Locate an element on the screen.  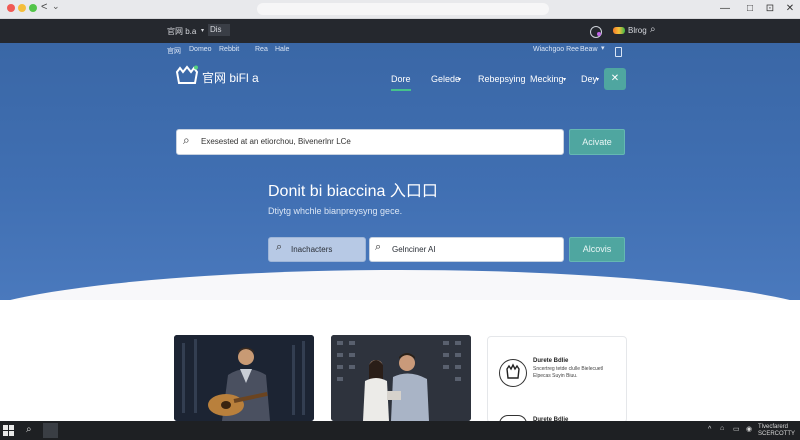
meeting-image is located at coordinates (401, 378).